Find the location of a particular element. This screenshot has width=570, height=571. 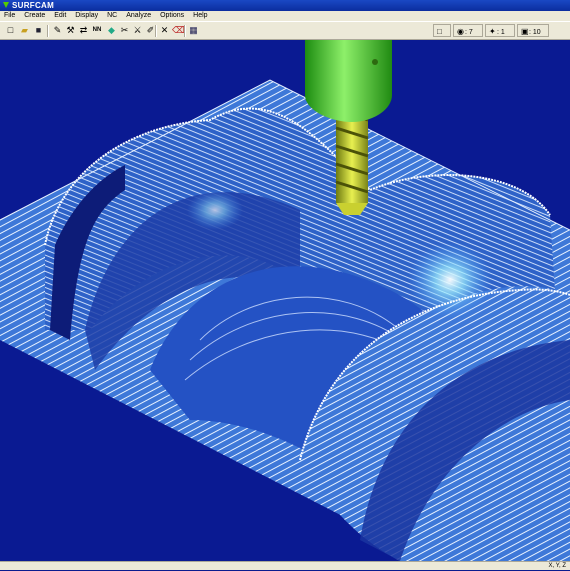

surfcam-logo-icon is located at coordinates (6, 5).